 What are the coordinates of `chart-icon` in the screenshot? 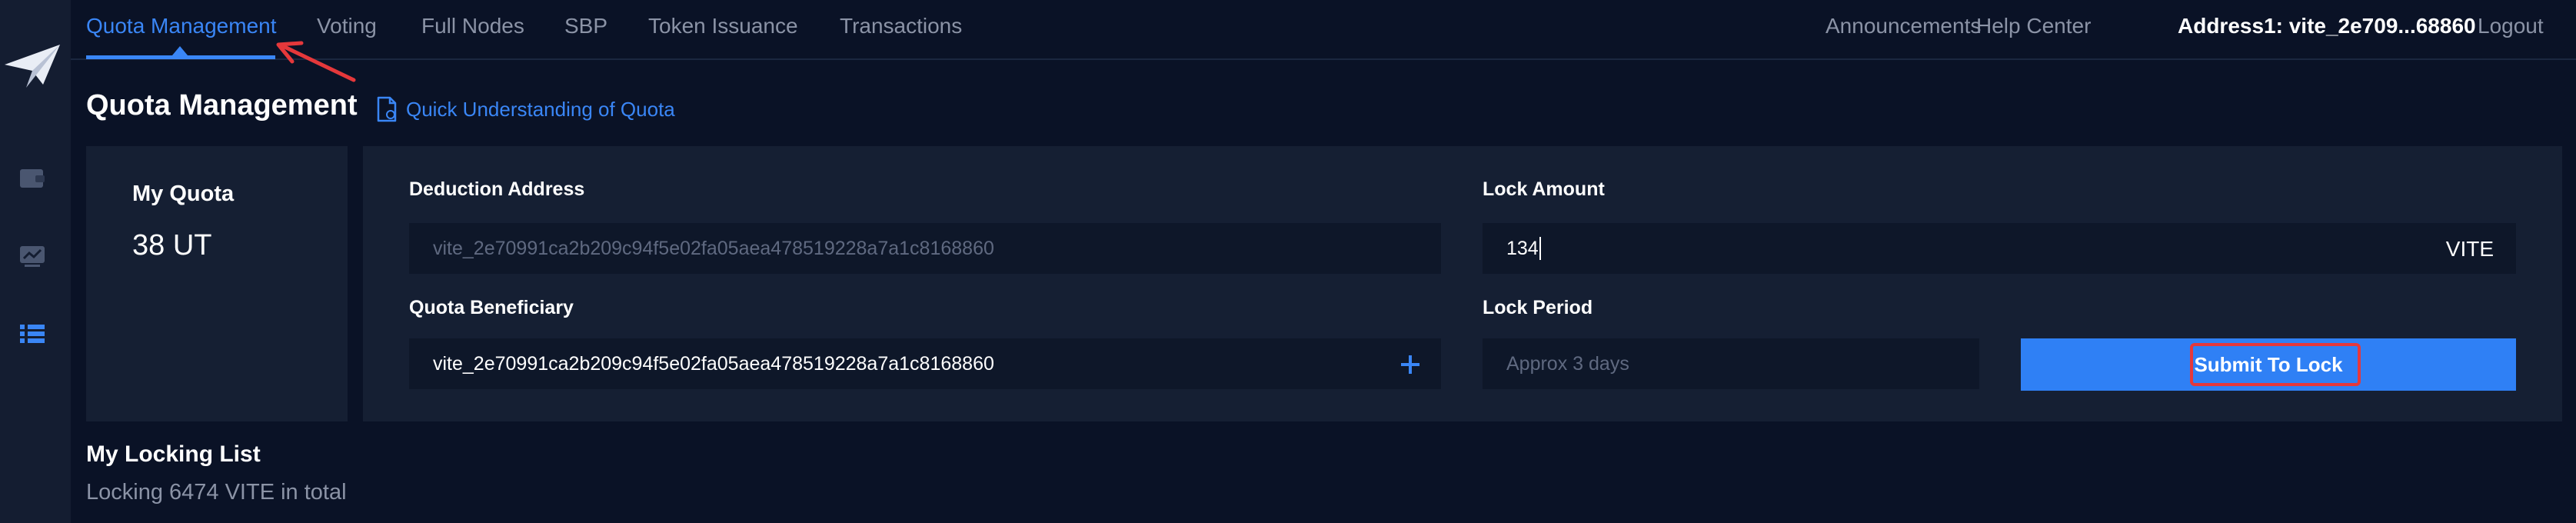 It's located at (32, 255).